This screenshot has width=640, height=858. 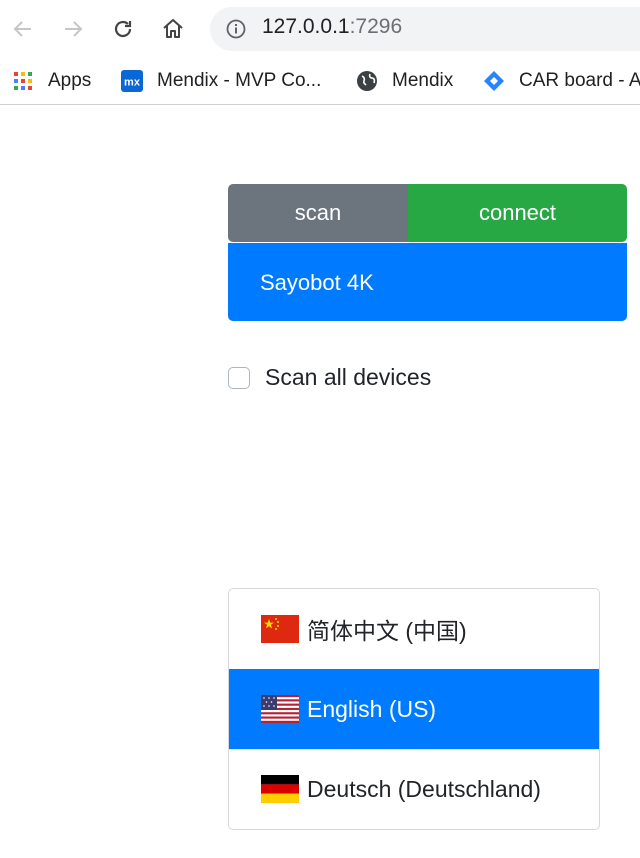 I want to click on scan-button: scan, so click(x=318, y=213).